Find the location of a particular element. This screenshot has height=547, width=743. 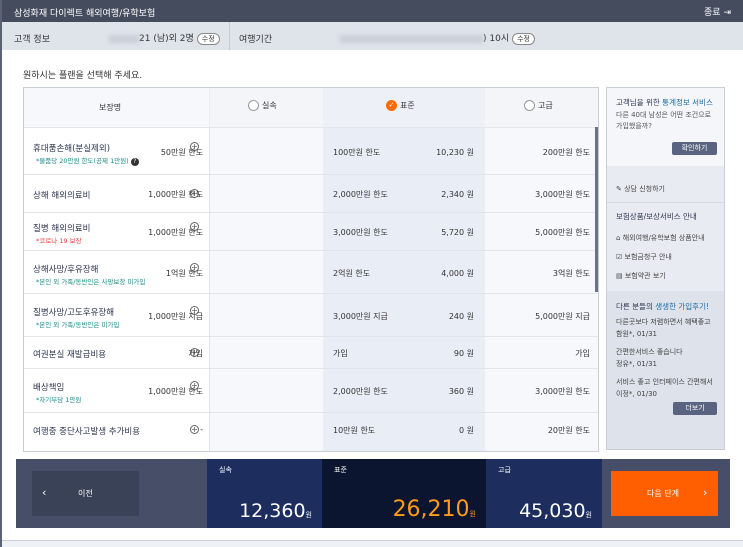

coverage-name: 여행중 중단사고발생 추가비용 is located at coordinates (87, 432).